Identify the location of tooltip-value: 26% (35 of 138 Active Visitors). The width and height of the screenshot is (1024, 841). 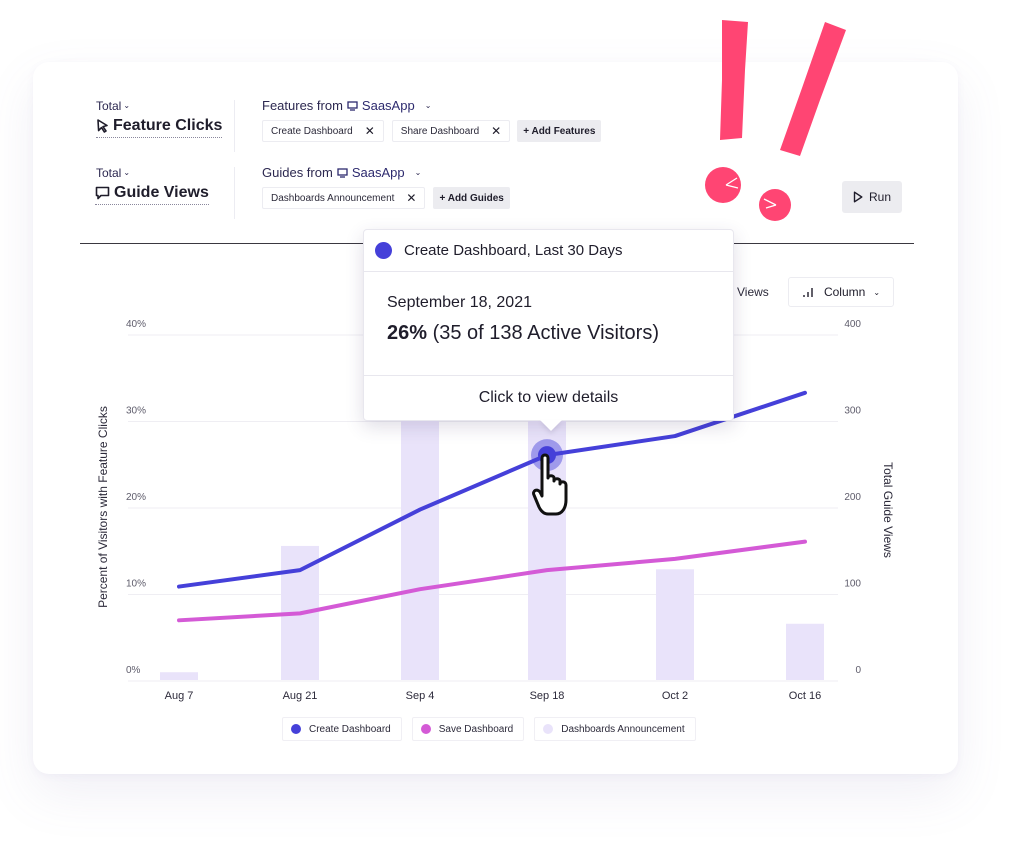
(560, 333).